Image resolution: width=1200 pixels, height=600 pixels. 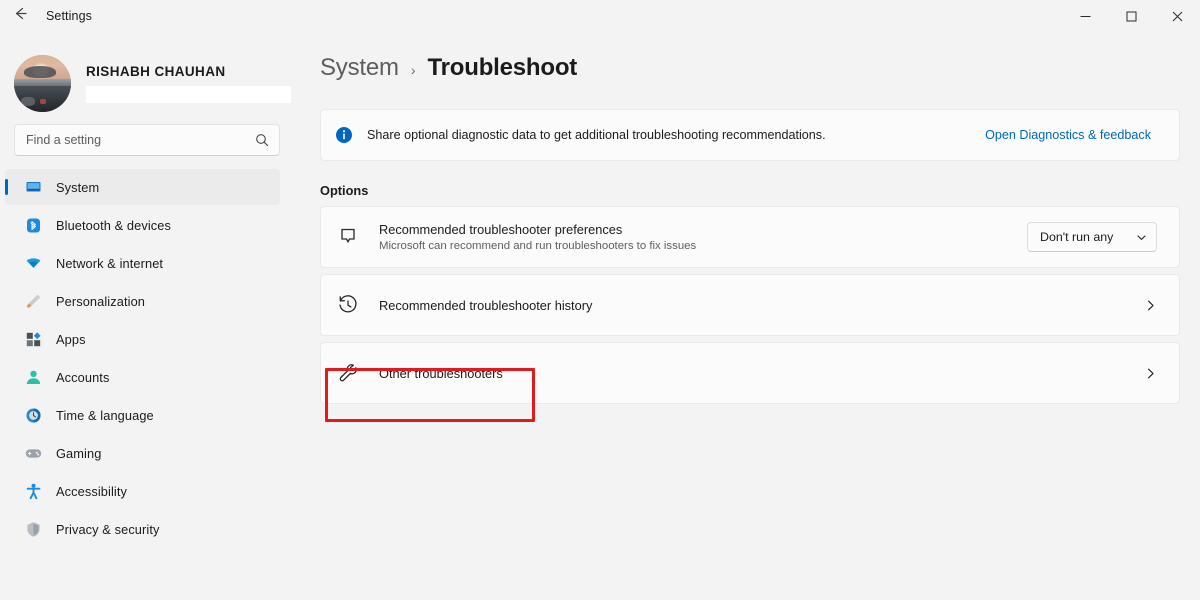 What do you see at coordinates (344, 135) in the screenshot?
I see `info-icon` at bounding box center [344, 135].